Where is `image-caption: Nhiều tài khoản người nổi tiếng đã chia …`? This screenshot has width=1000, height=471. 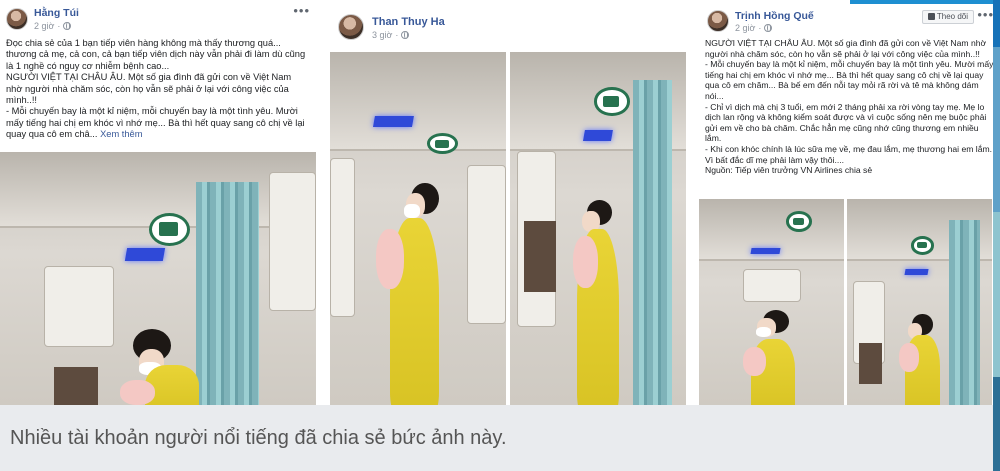 image-caption: Nhiều tài khoản người nổi tiếng đã chia … is located at coordinates (258, 438).